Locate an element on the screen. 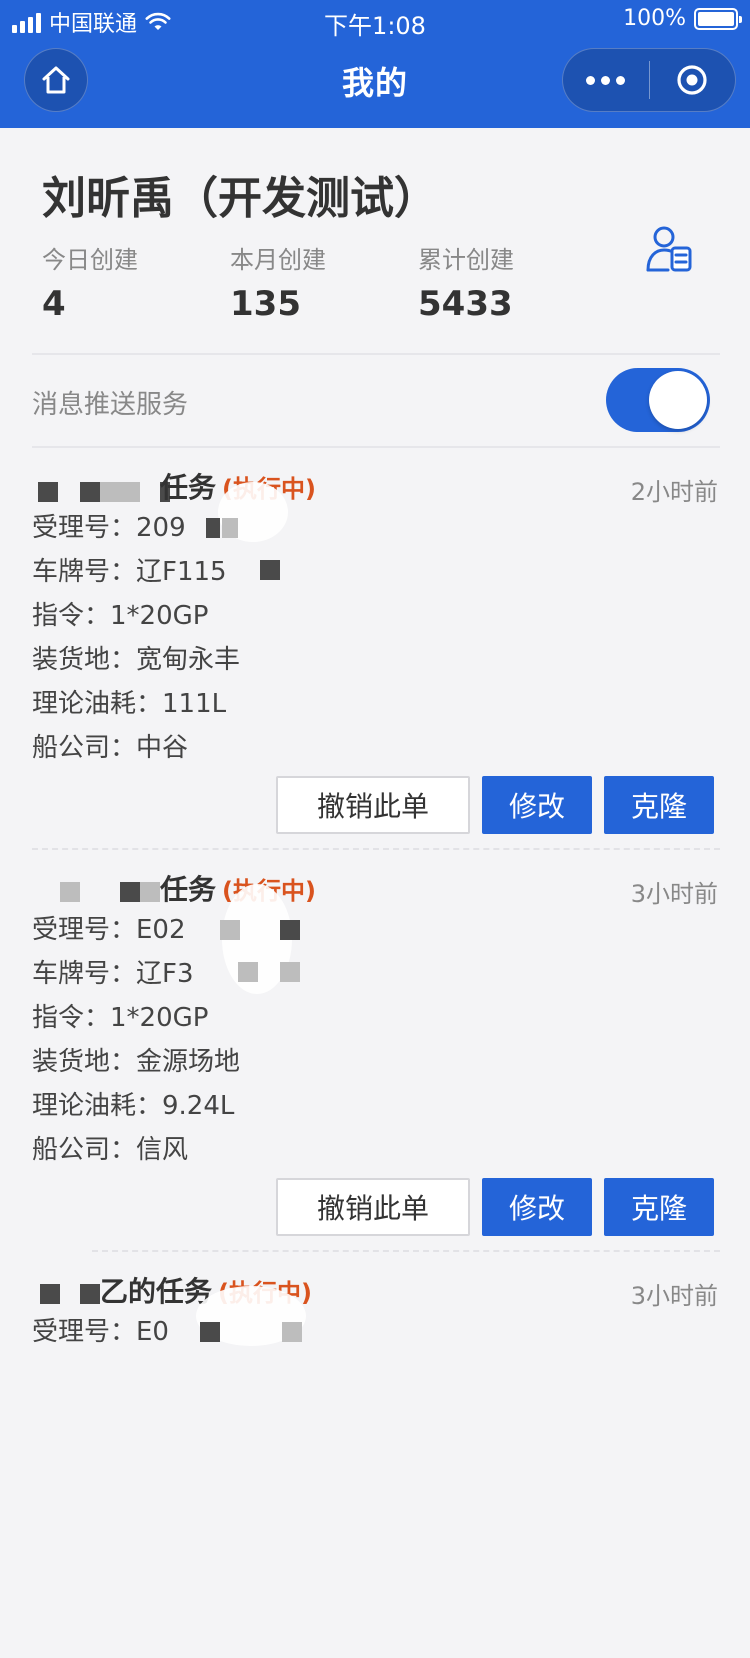 This screenshot has width=750, height=1658. stat-total: 累计创建 5433 is located at coordinates (508, 282).